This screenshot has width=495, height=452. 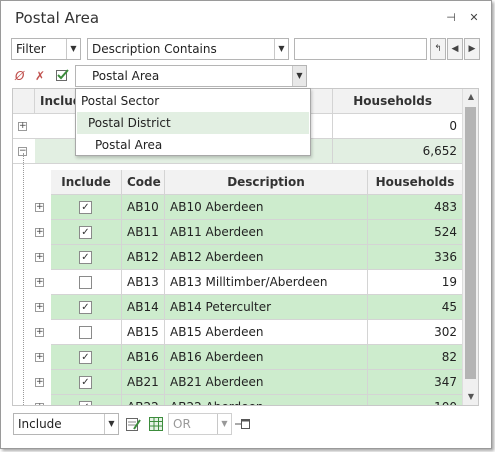 I want to click on tree-connector, so click(x=23, y=279).